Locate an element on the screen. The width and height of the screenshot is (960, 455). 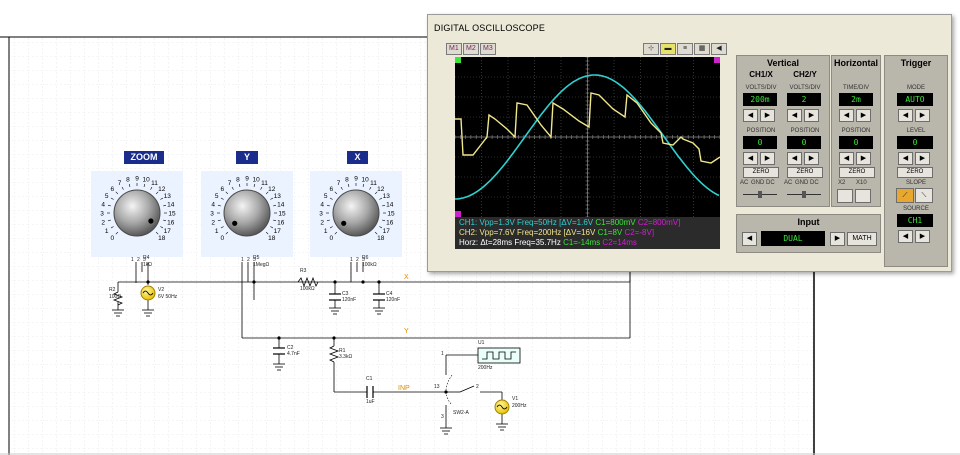
ch2-position-up-button: ▶ is located at coordinates (811, 158).